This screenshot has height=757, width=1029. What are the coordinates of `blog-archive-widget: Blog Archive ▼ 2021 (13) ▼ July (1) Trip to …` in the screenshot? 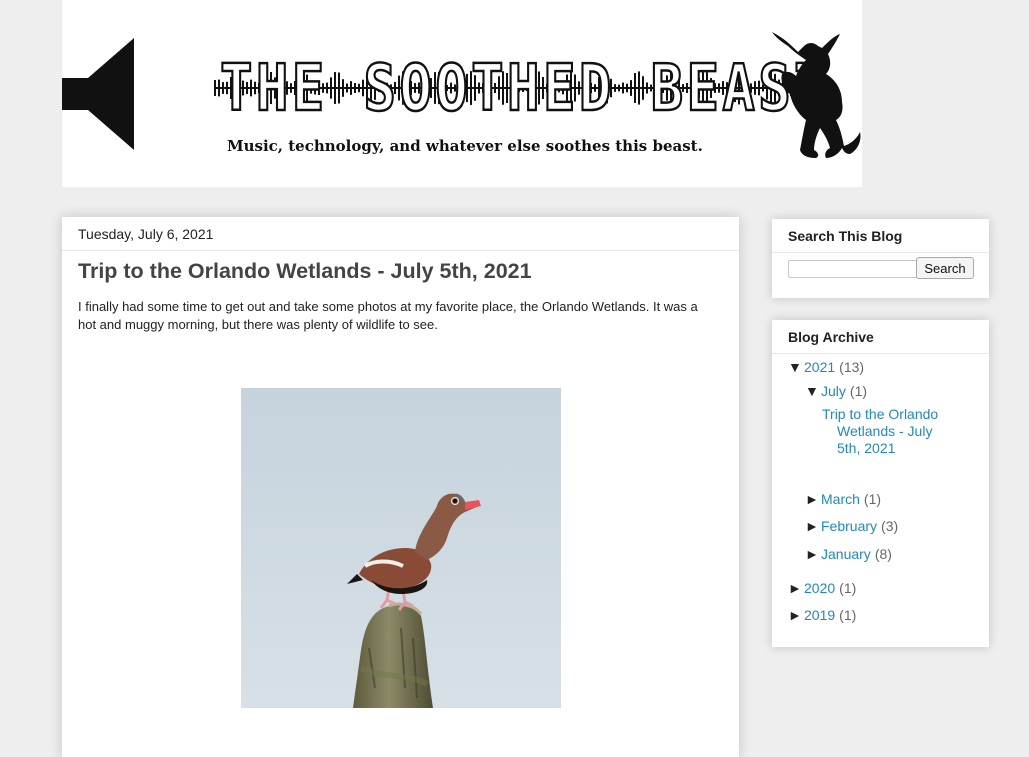 It's located at (880, 483).